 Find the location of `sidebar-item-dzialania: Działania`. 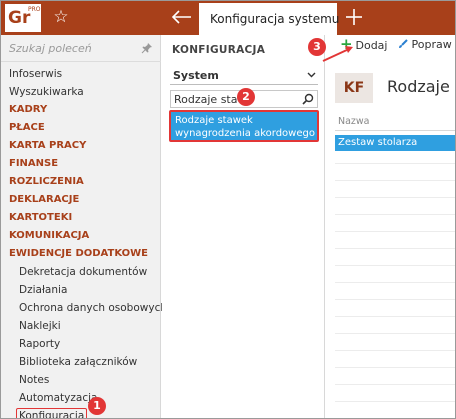

sidebar-item-dzialania: Działania is located at coordinates (81, 290).